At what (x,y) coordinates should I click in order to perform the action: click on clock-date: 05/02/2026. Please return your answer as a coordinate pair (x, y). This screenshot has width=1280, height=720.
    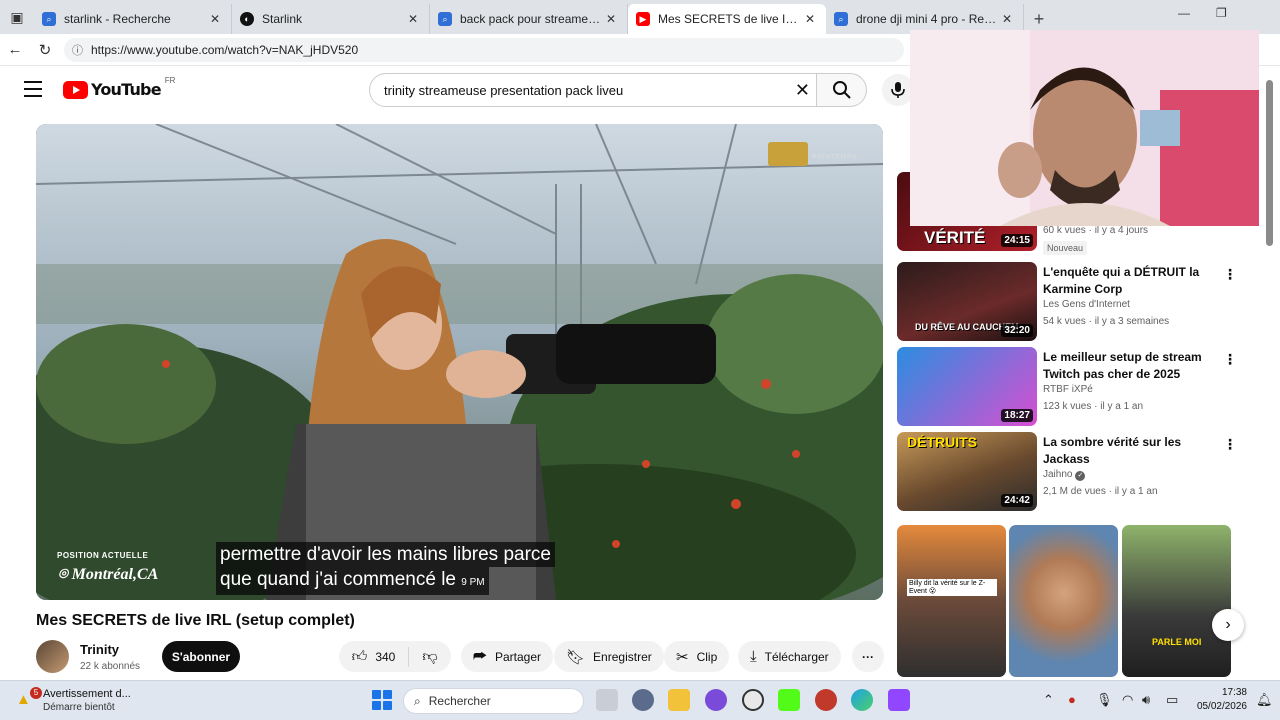
    Looking at the image, I should click on (1221, 706).